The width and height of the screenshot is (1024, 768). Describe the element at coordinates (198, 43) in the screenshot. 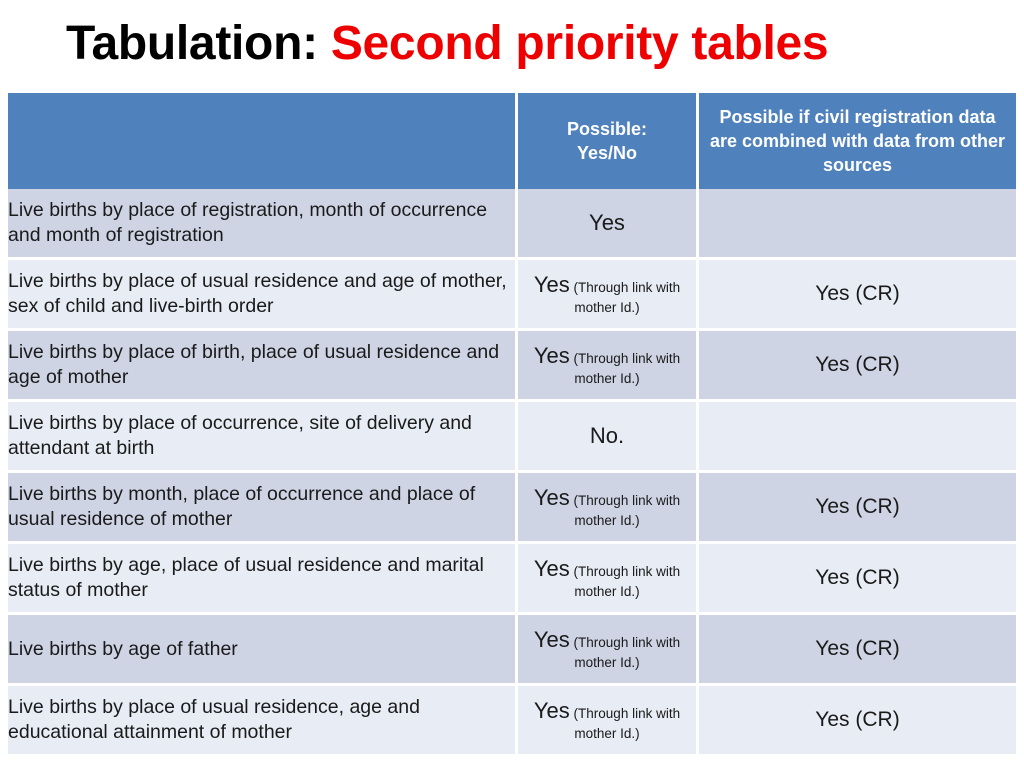

I see `page-title-main: Tabulation:` at that location.